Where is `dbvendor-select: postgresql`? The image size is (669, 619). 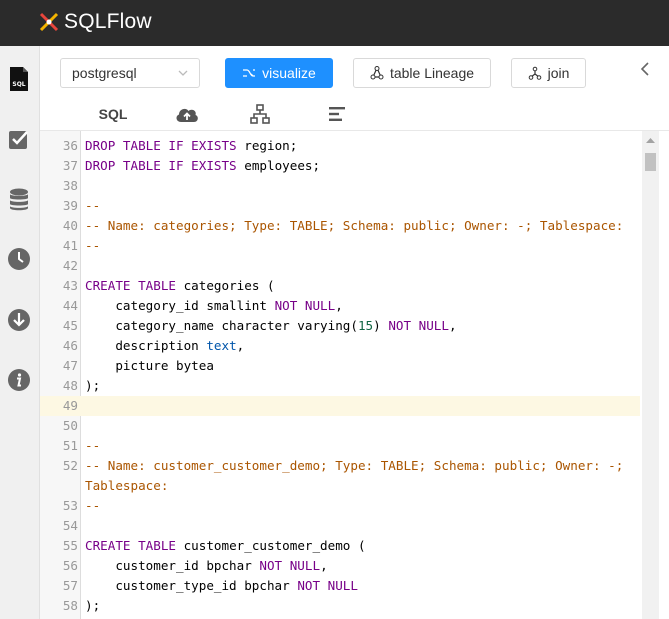 dbvendor-select: postgresql is located at coordinates (130, 73).